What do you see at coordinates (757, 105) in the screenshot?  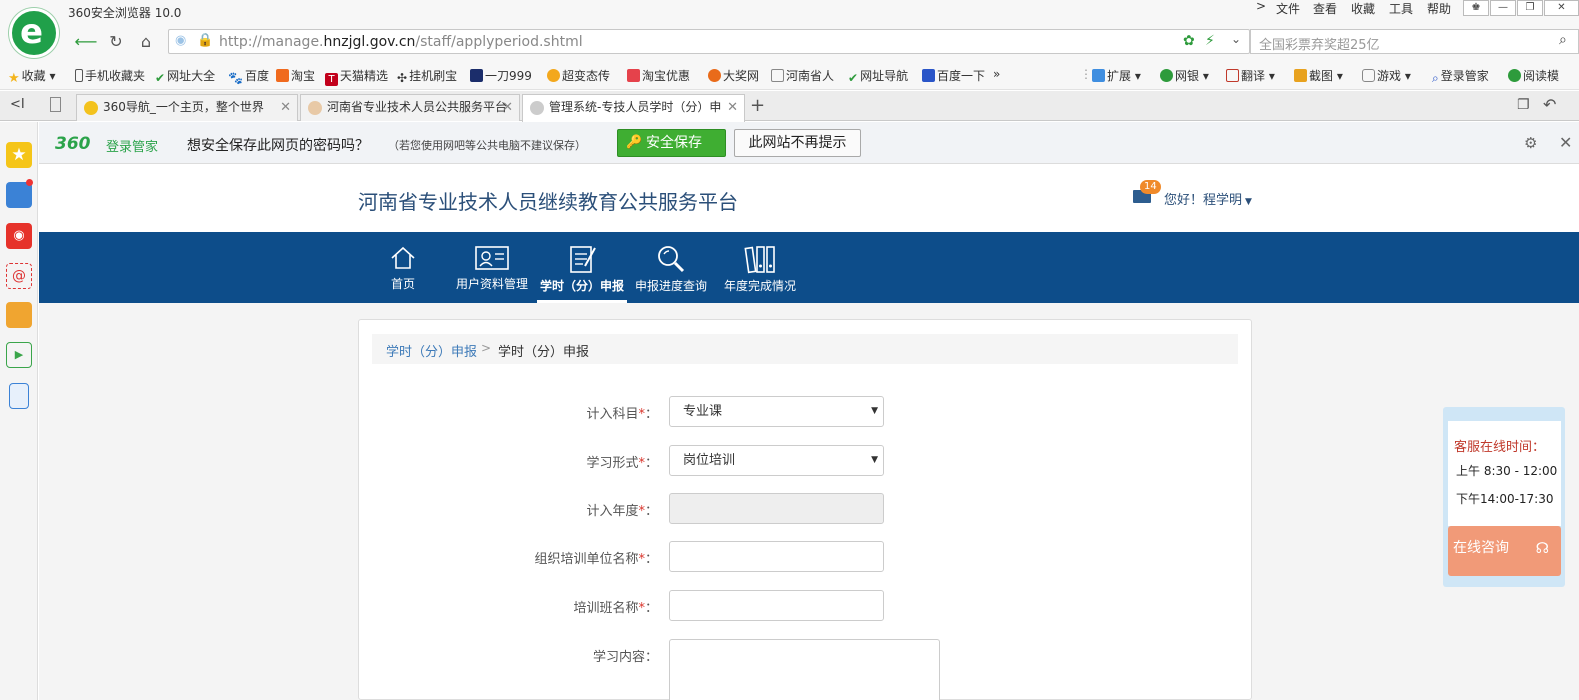 I see `new-tab-button: +` at bounding box center [757, 105].